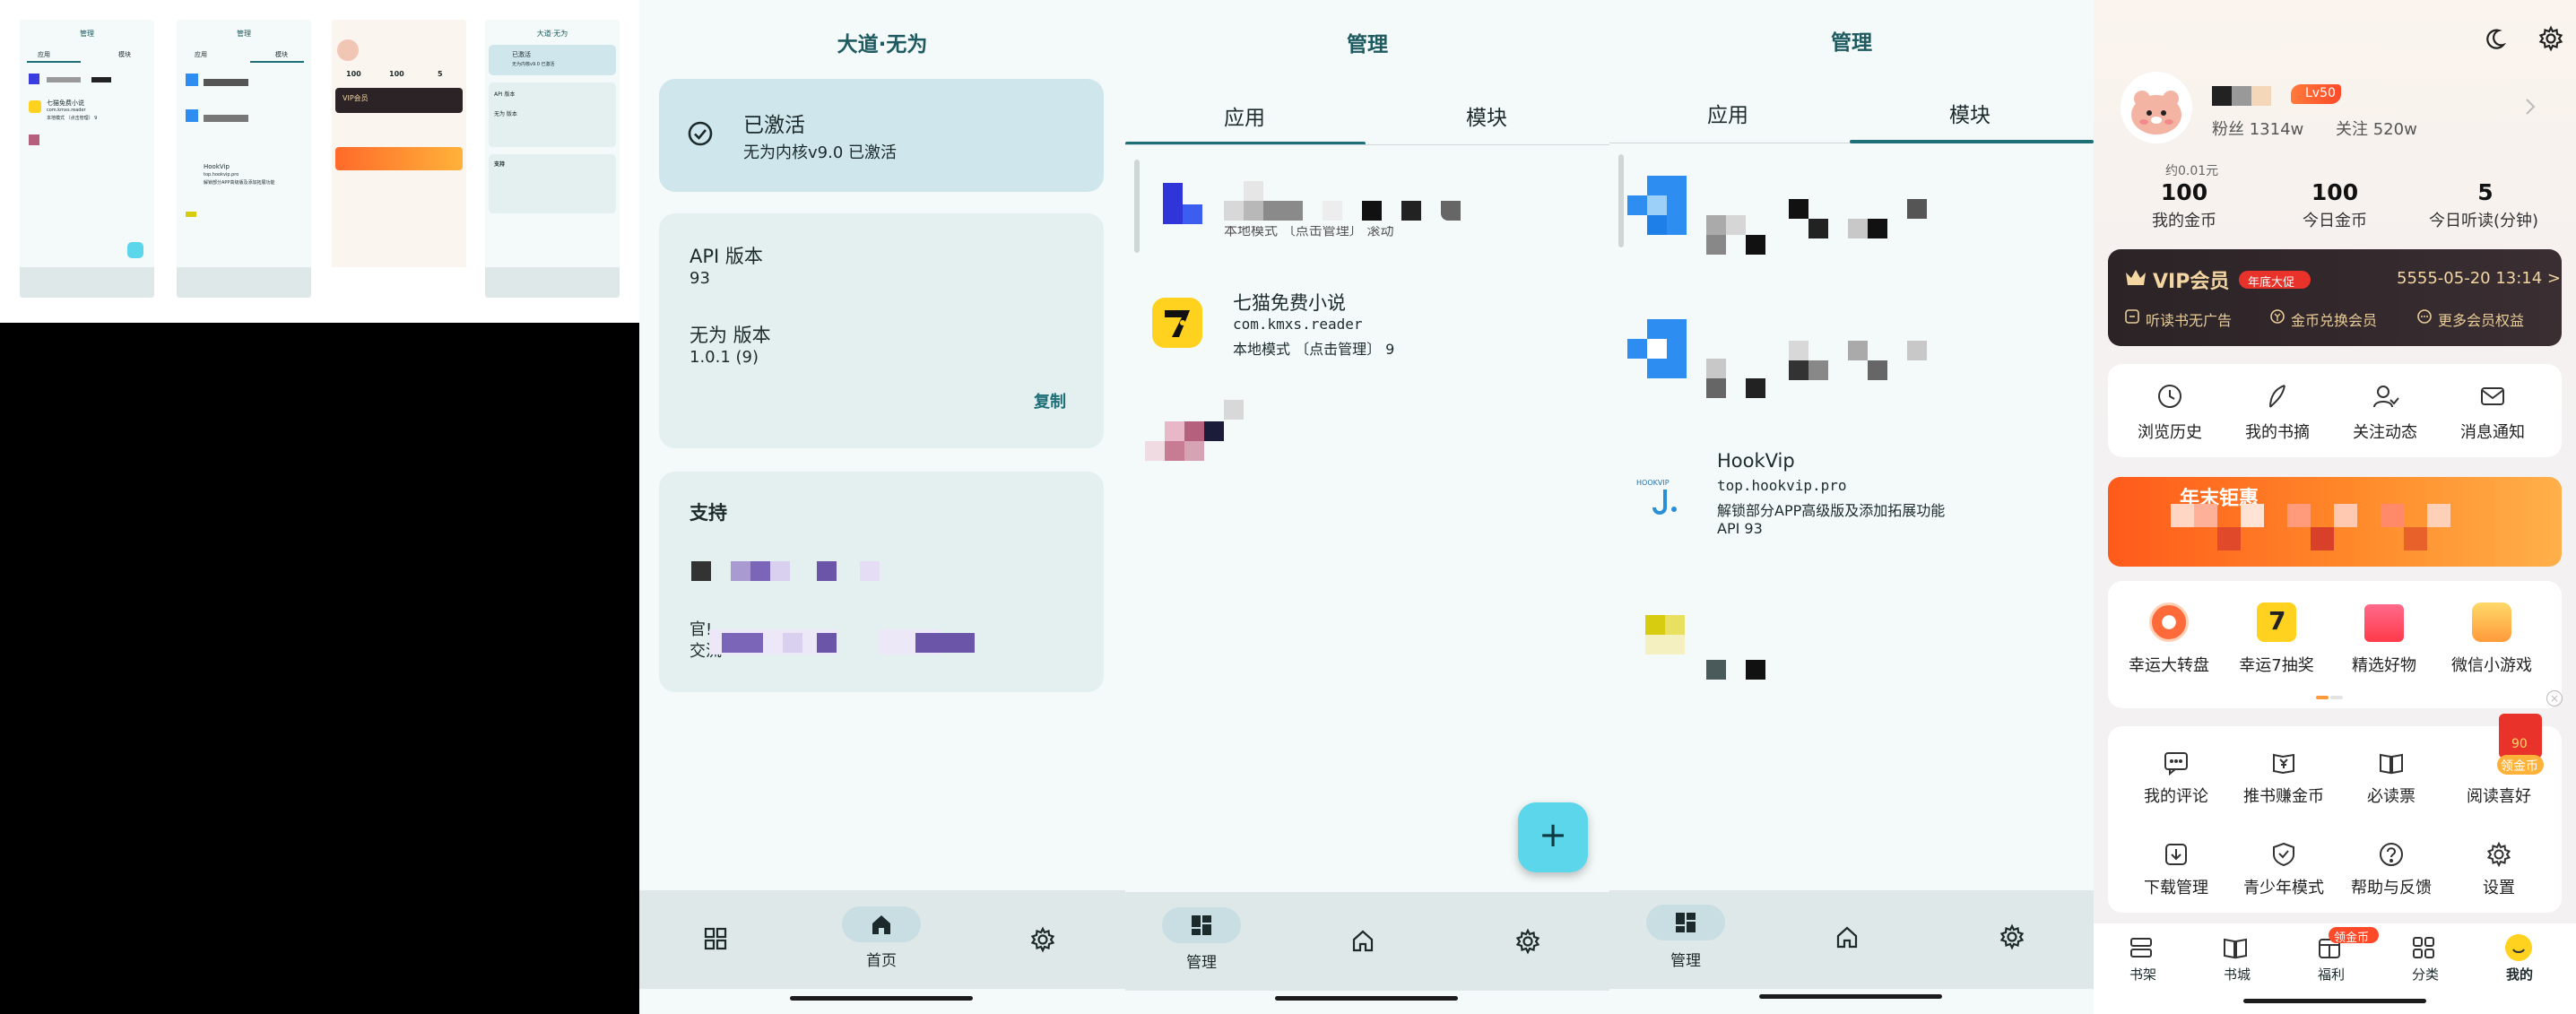 The height and width of the screenshot is (1014, 2576). Describe the element at coordinates (881, 135) in the screenshot. I see `activation-status-card: 已激活 无为内核v9.0 已激活` at that location.